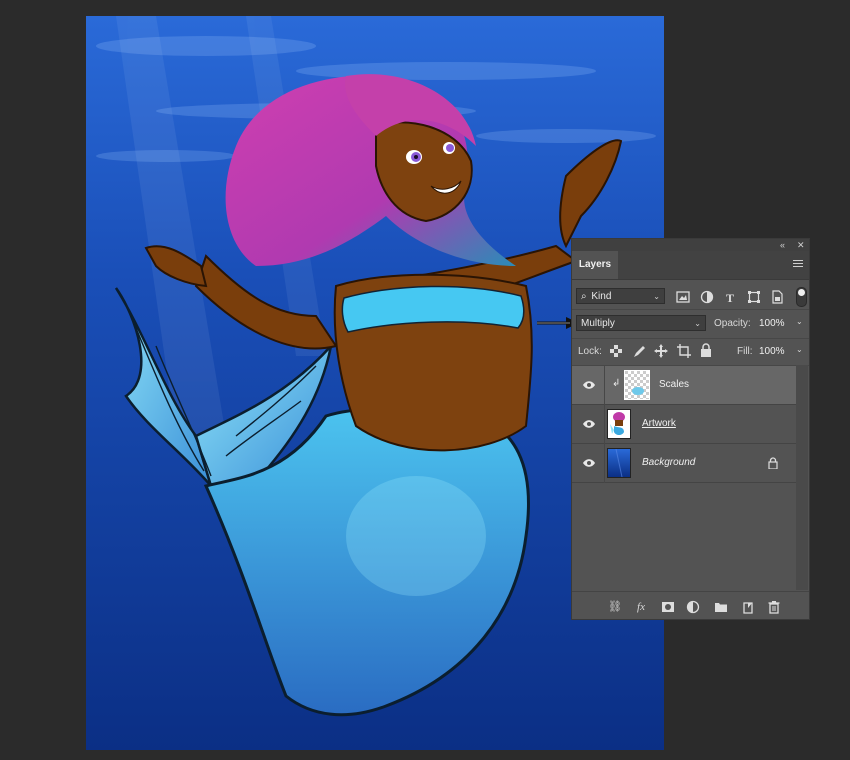 This screenshot has width=850, height=760. I want to click on layer-thumbnail-artwork, so click(619, 424).